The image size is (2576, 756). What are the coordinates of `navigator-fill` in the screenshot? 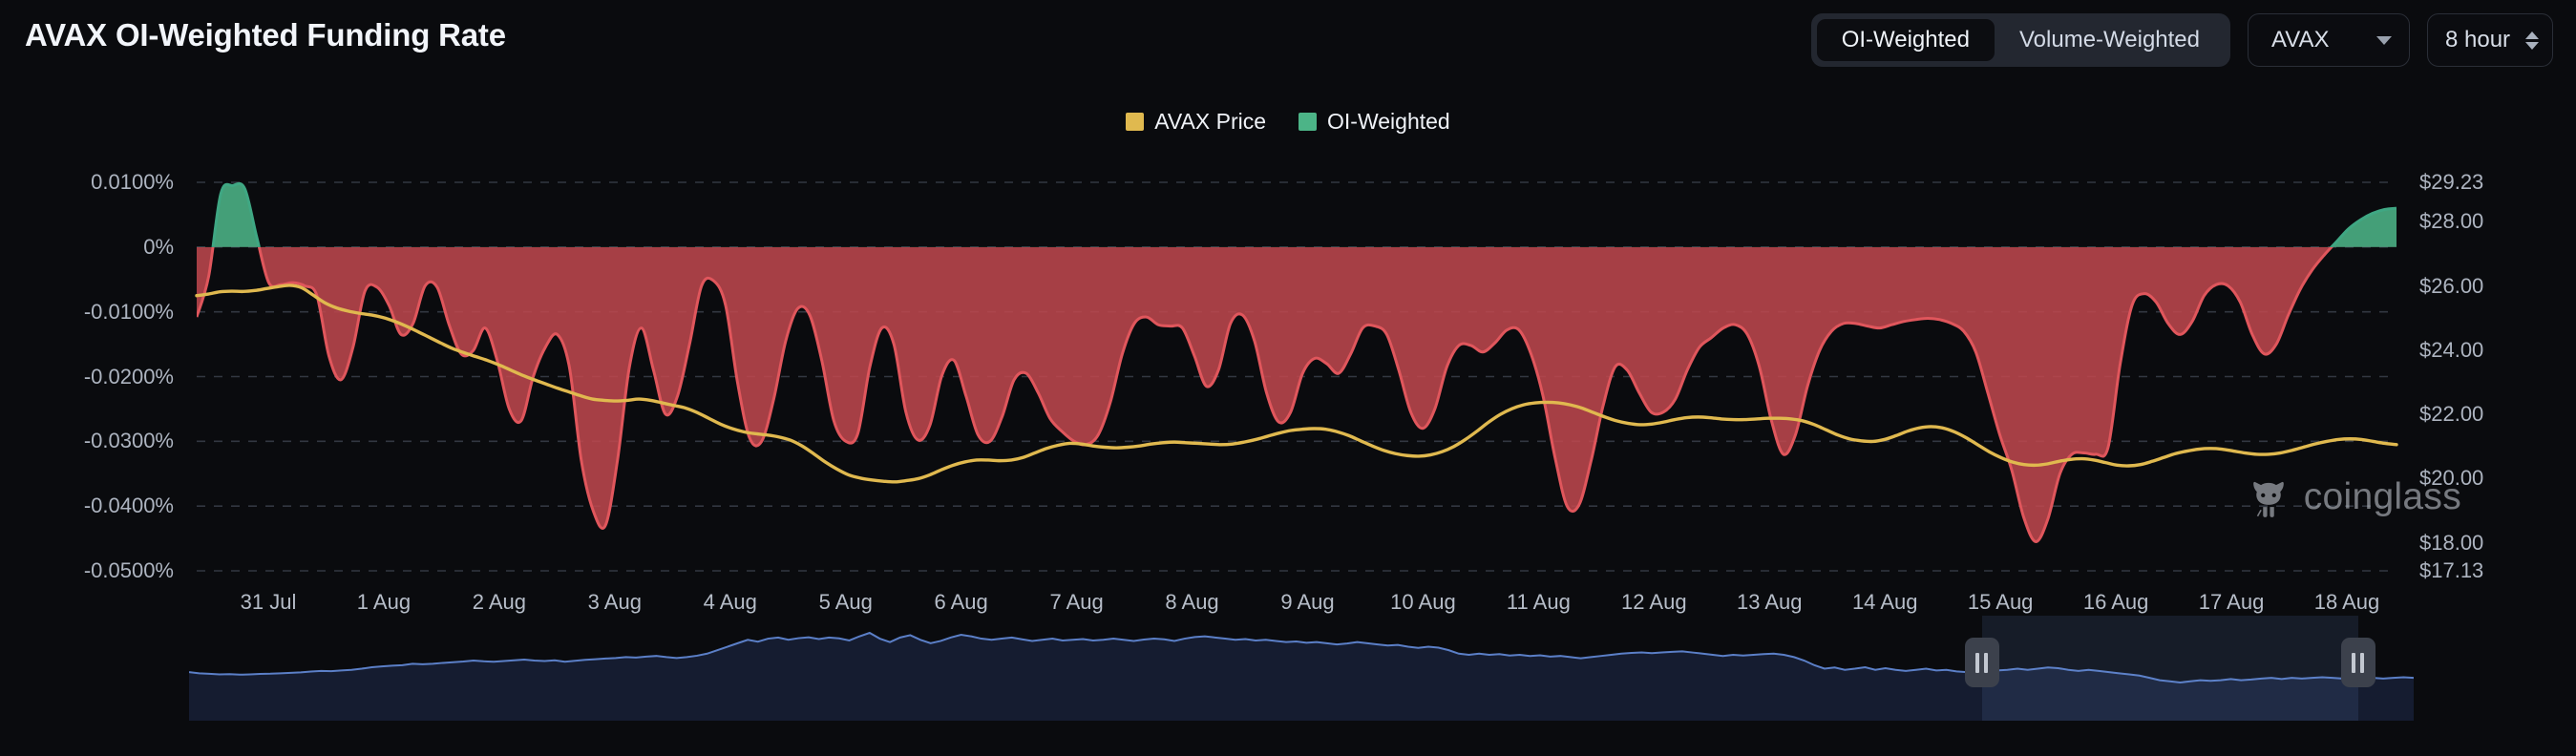 It's located at (1301, 677).